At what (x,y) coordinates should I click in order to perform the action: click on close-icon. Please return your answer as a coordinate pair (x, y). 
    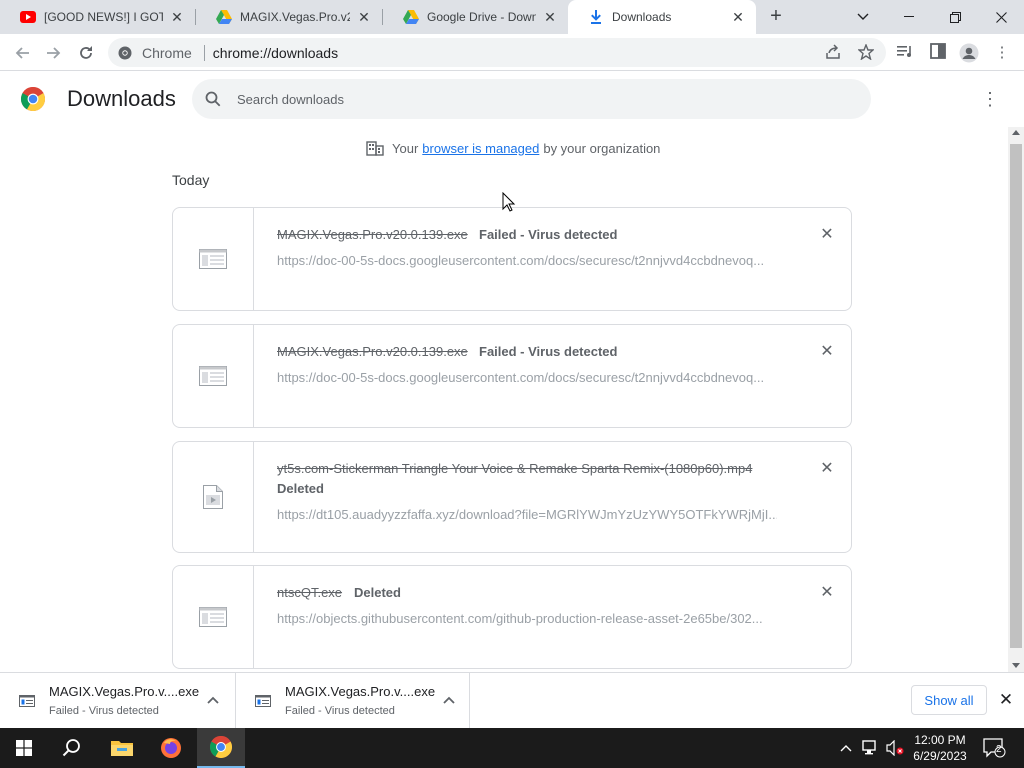
    Looking at the image, I should click on (1001, 17).